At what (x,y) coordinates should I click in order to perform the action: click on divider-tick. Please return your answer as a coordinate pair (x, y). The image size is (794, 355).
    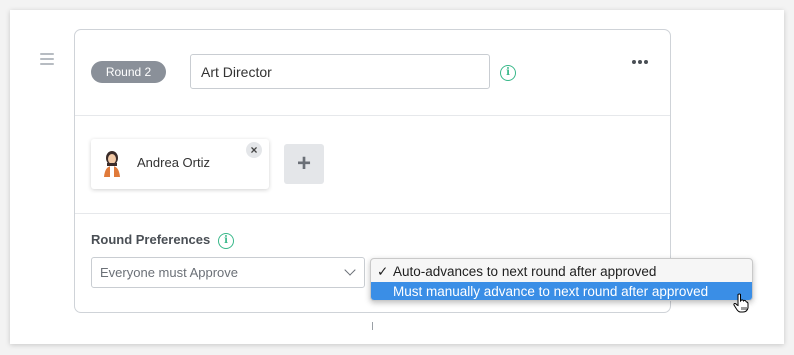
    Looking at the image, I should click on (372, 326).